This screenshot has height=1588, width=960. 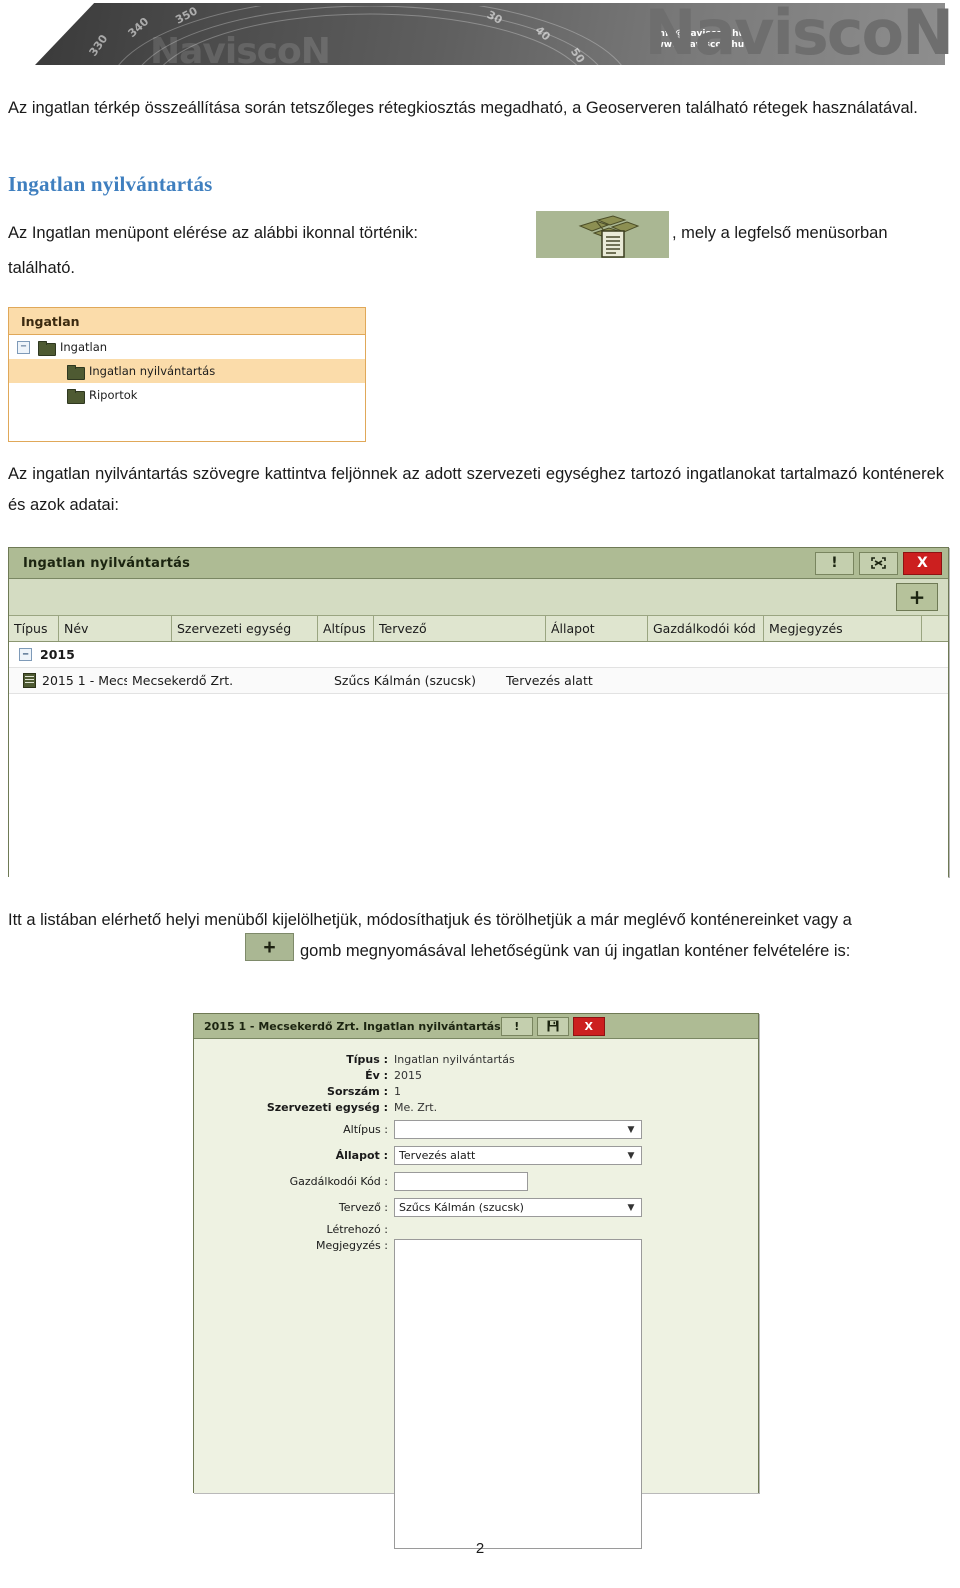 I want to click on tree-item-ingatlan-nyilvantartas: Ingatlan nyilvántartás, so click(x=187, y=371).